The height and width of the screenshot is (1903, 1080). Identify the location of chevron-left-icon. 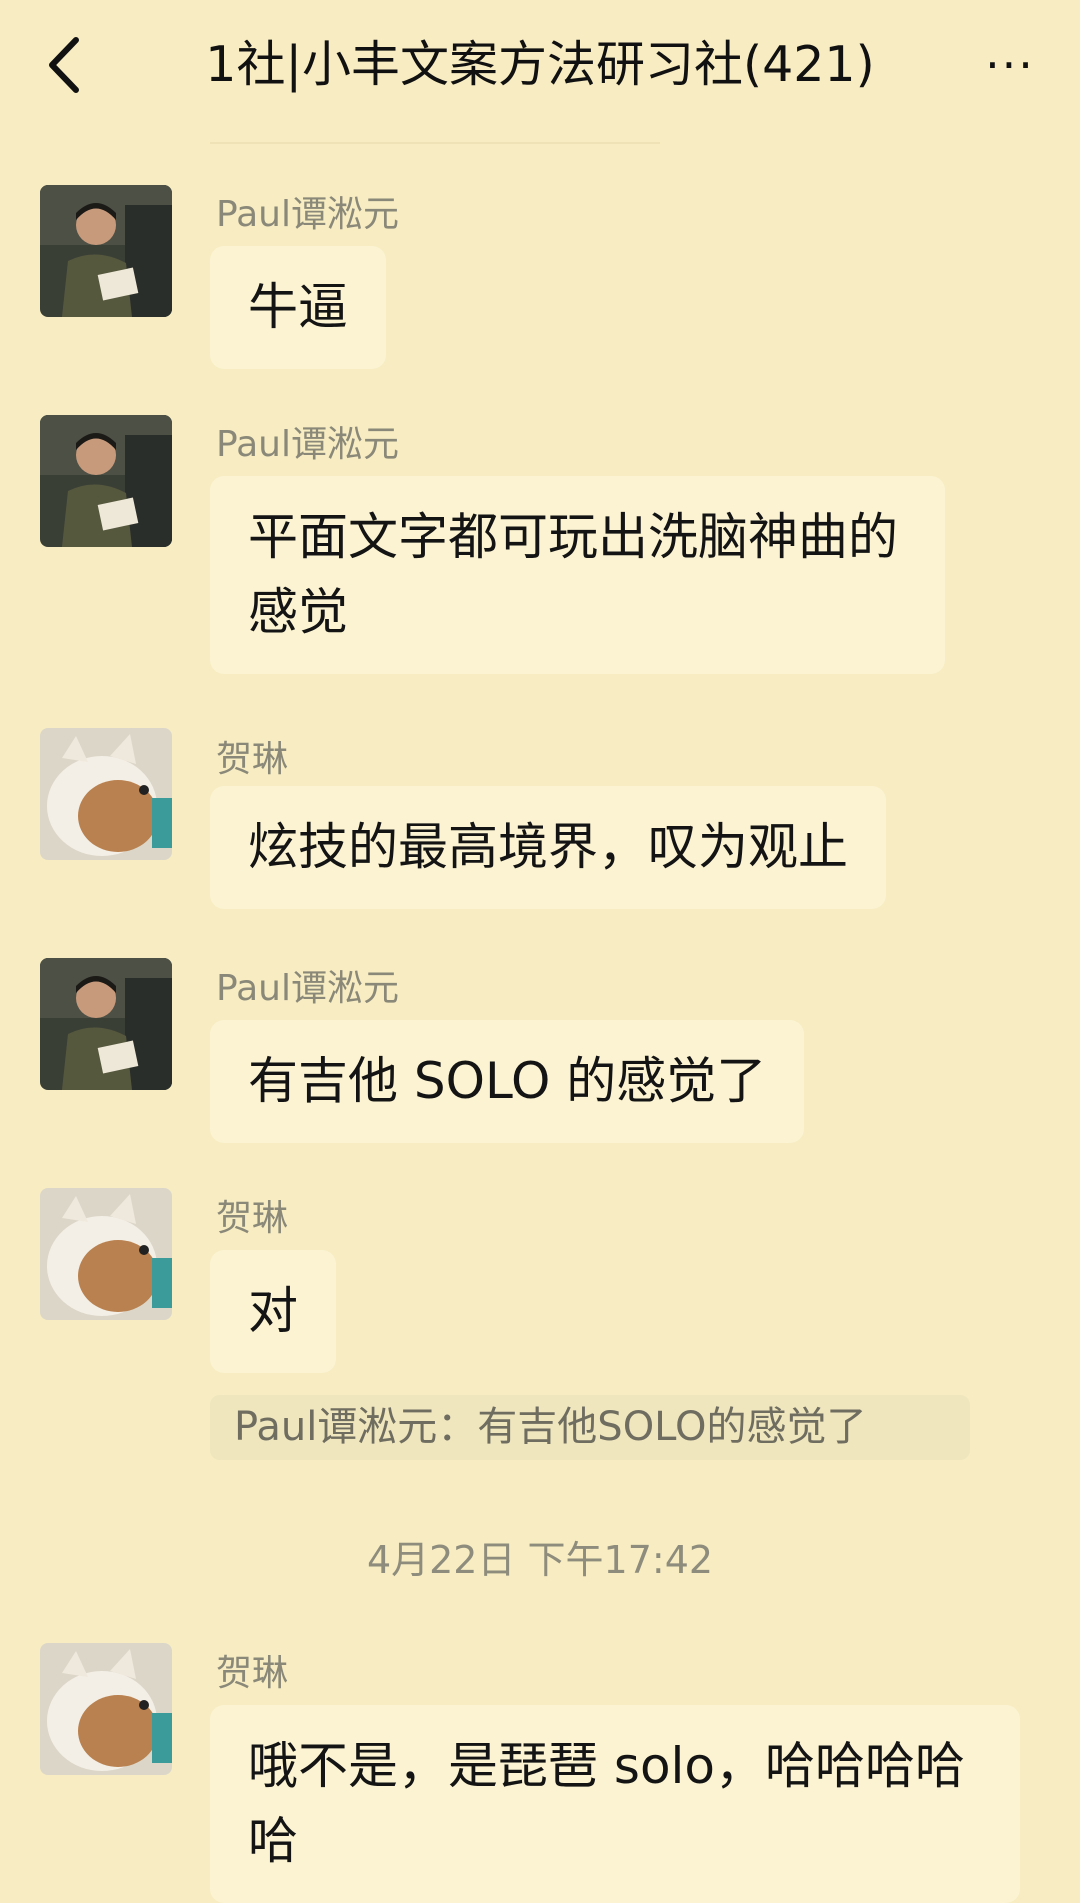
(64, 65).